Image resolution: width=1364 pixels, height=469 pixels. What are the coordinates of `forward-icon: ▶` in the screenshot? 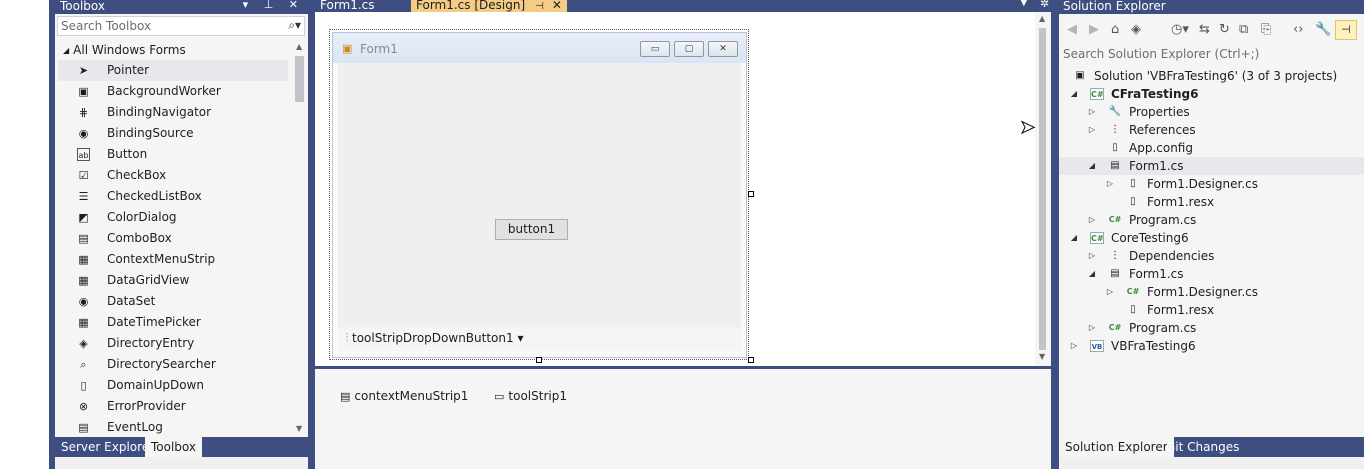 It's located at (1094, 29).